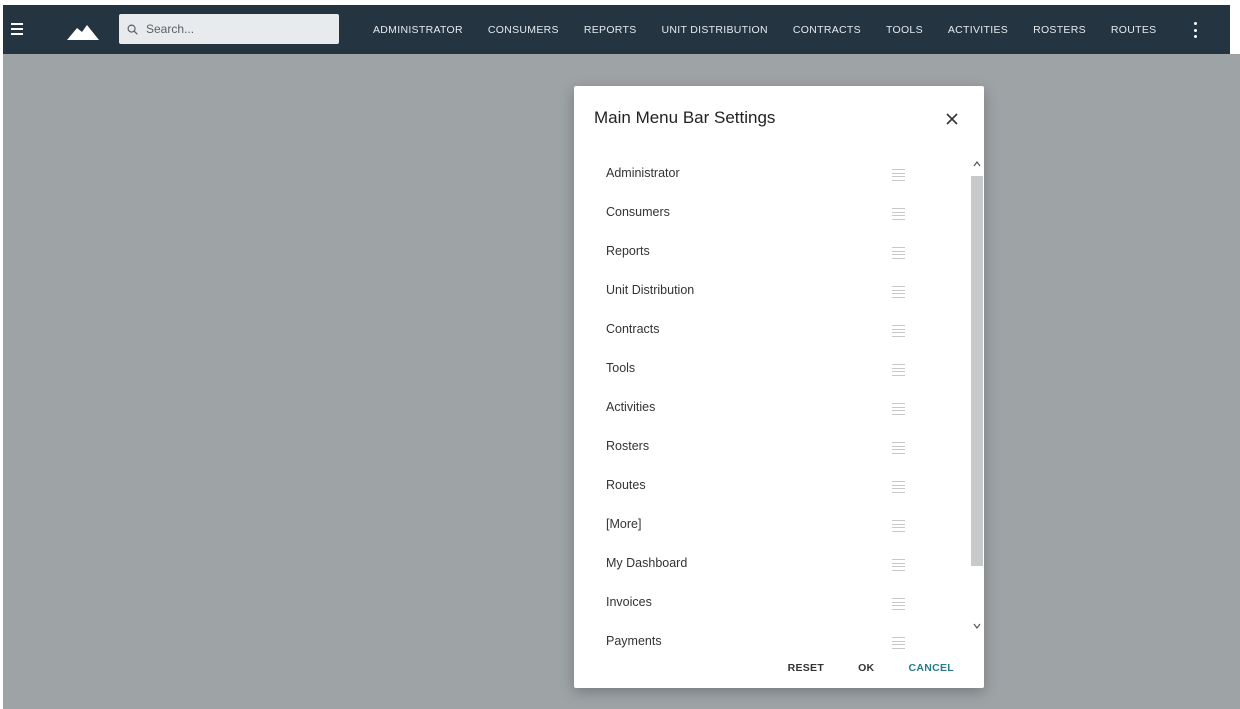 Image resolution: width=1240 pixels, height=709 pixels. Describe the element at coordinates (1195, 30) in the screenshot. I see `more-vert-icon` at that location.